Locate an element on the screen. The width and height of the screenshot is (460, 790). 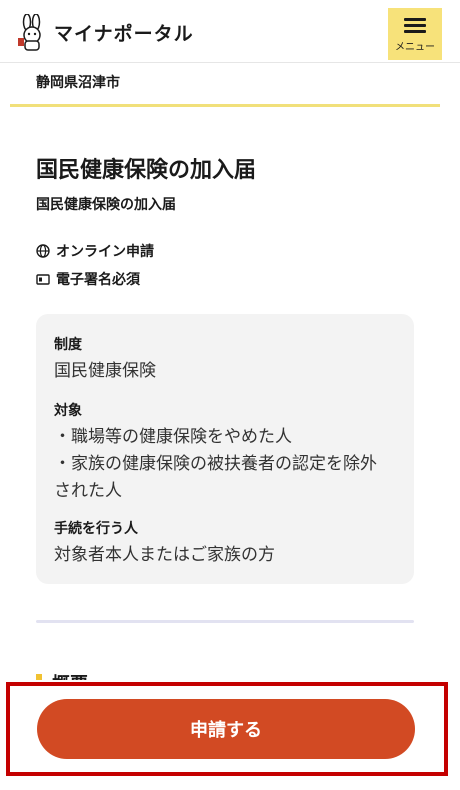
target-item: ・職場等の健康保険をやめた人 is located at coordinates (173, 437).